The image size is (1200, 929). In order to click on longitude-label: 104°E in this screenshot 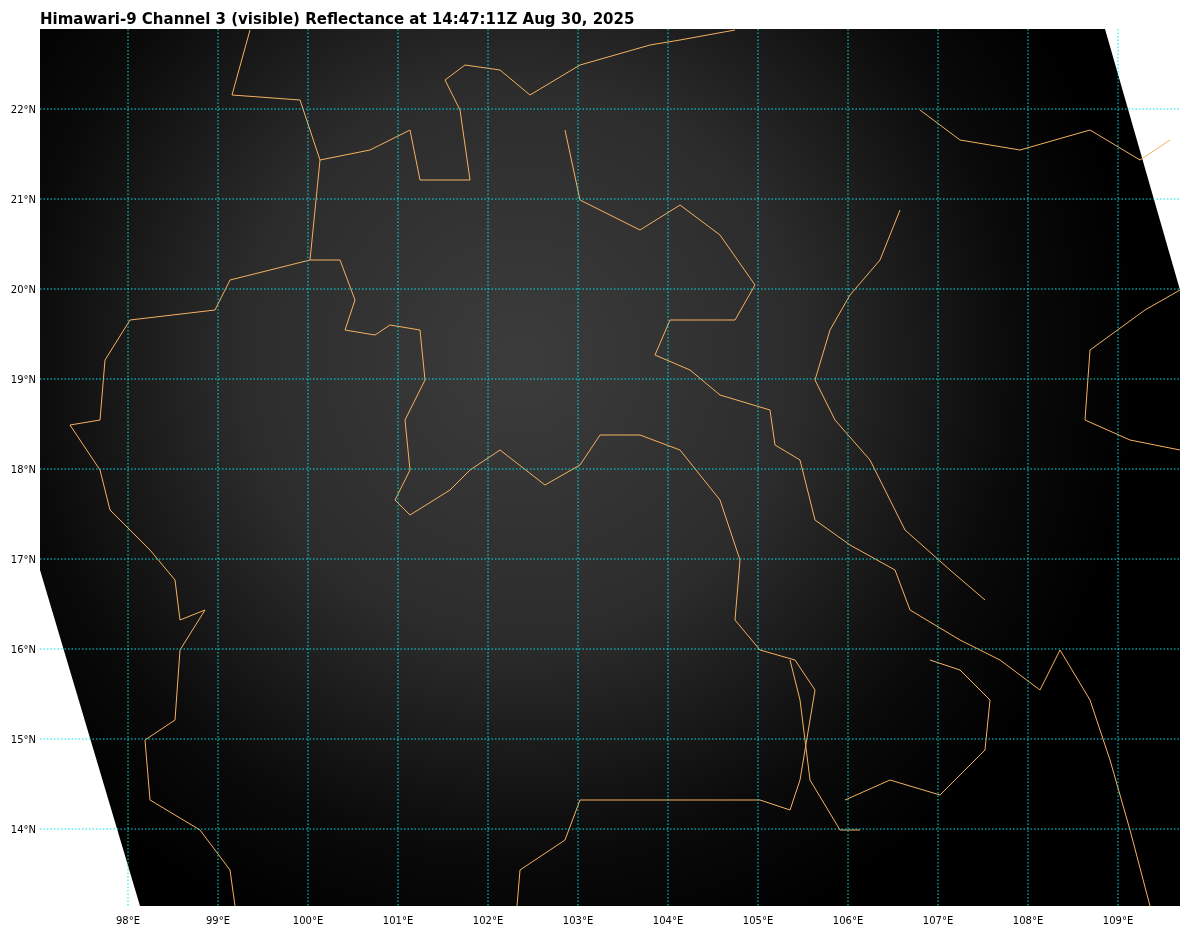, I will do `click(668, 920)`.